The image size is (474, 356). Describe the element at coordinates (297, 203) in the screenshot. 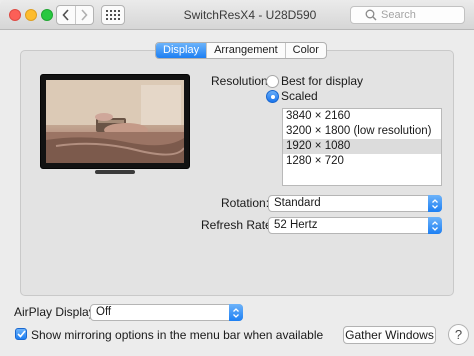

I see `rotation-value: Standard` at that location.